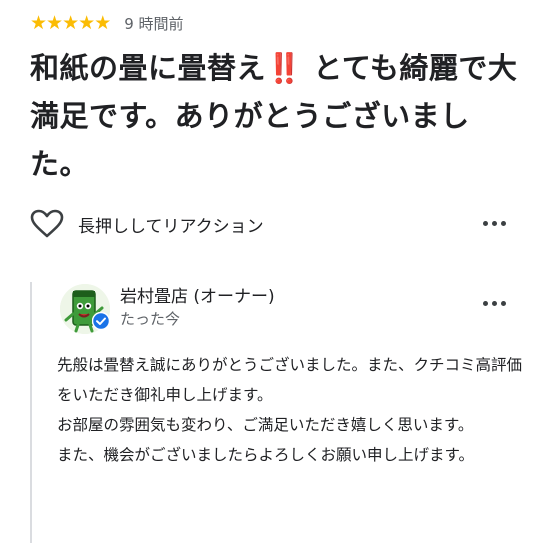 The width and height of the screenshot is (540, 543). What do you see at coordinates (270, 224) in the screenshot?
I see `reaction-row: 長押ししてリアクション` at bounding box center [270, 224].